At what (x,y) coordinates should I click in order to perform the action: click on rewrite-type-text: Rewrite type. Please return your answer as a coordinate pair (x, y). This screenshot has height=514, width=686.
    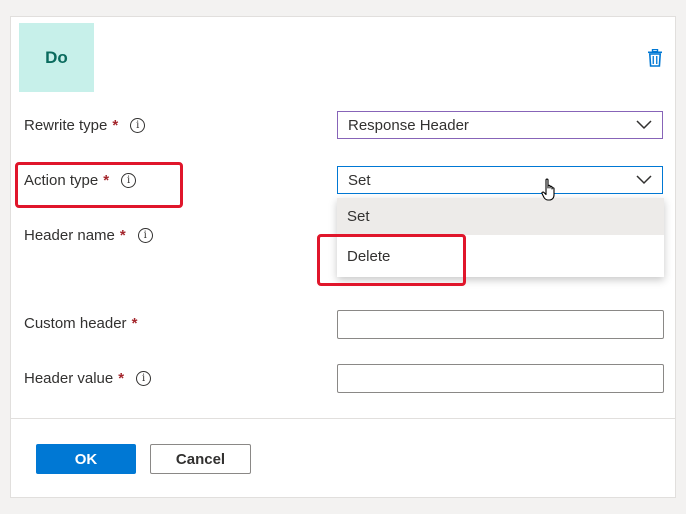
    Looking at the image, I should click on (66, 125).